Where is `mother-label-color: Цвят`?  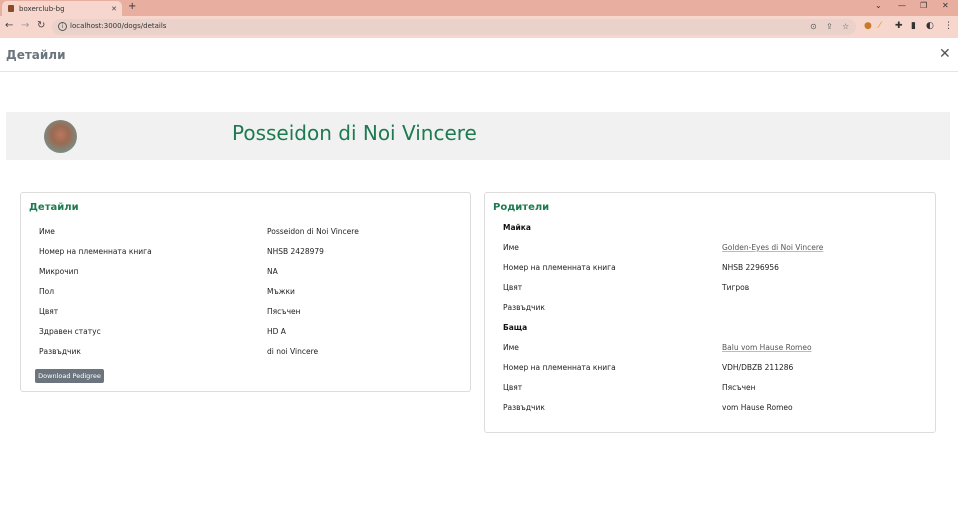
mother-label-color: Цвят is located at coordinates (513, 287).